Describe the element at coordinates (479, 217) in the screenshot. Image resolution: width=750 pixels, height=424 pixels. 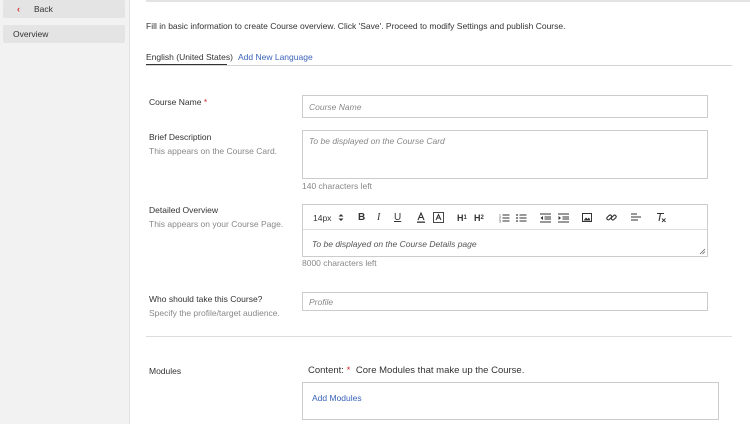
I see `heading-2-icon: H2` at that location.